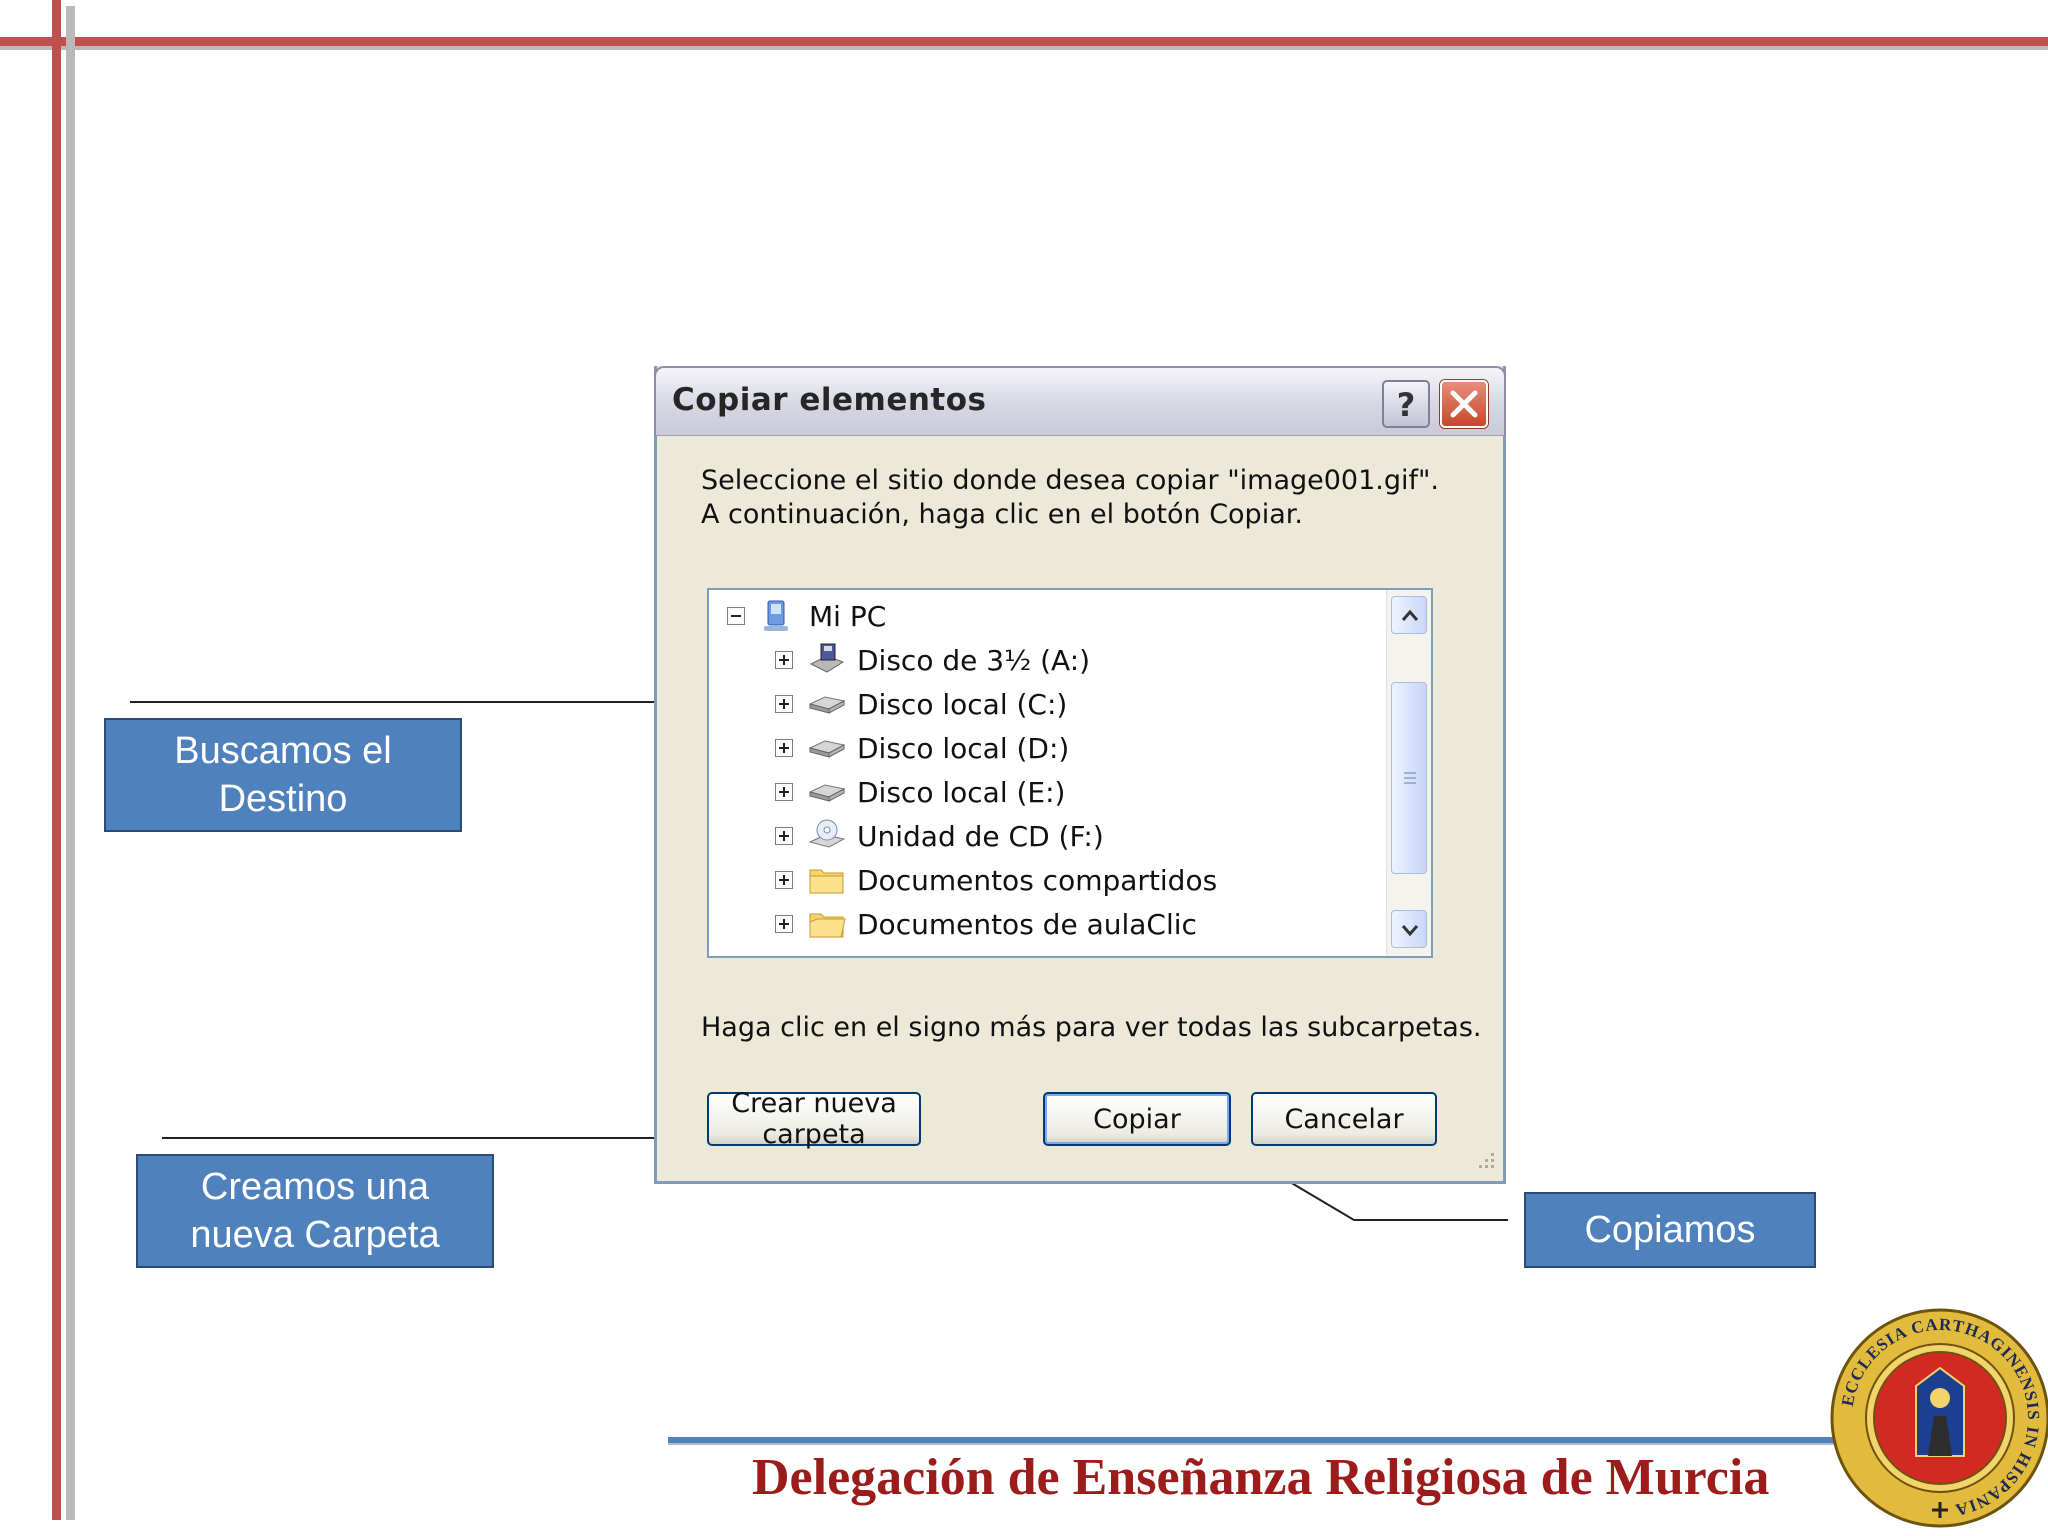  What do you see at coordinates (776, 615) in the screenshot?
I see `computer-icon` at bounding box center [776, 615].